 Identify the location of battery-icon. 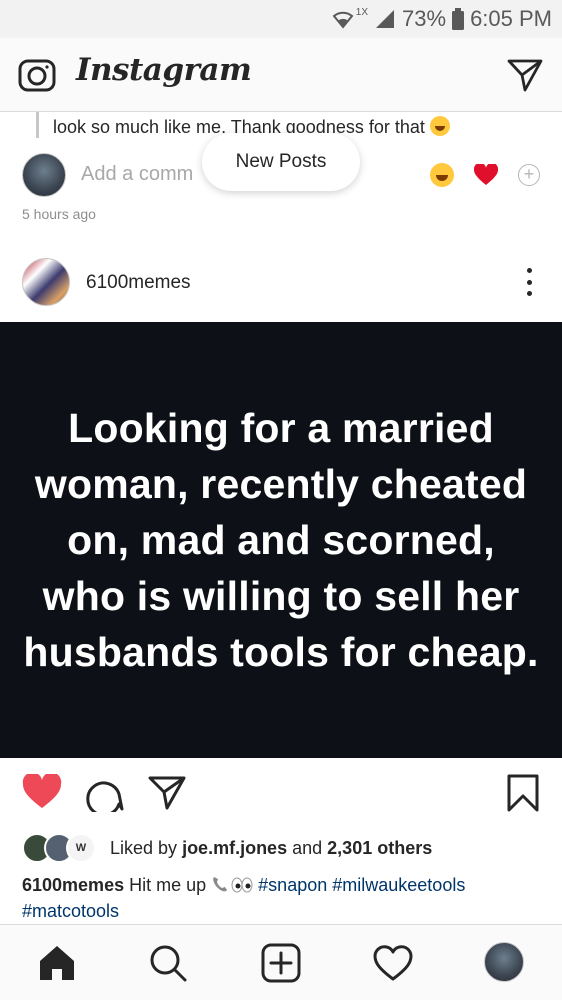
(458, 19).